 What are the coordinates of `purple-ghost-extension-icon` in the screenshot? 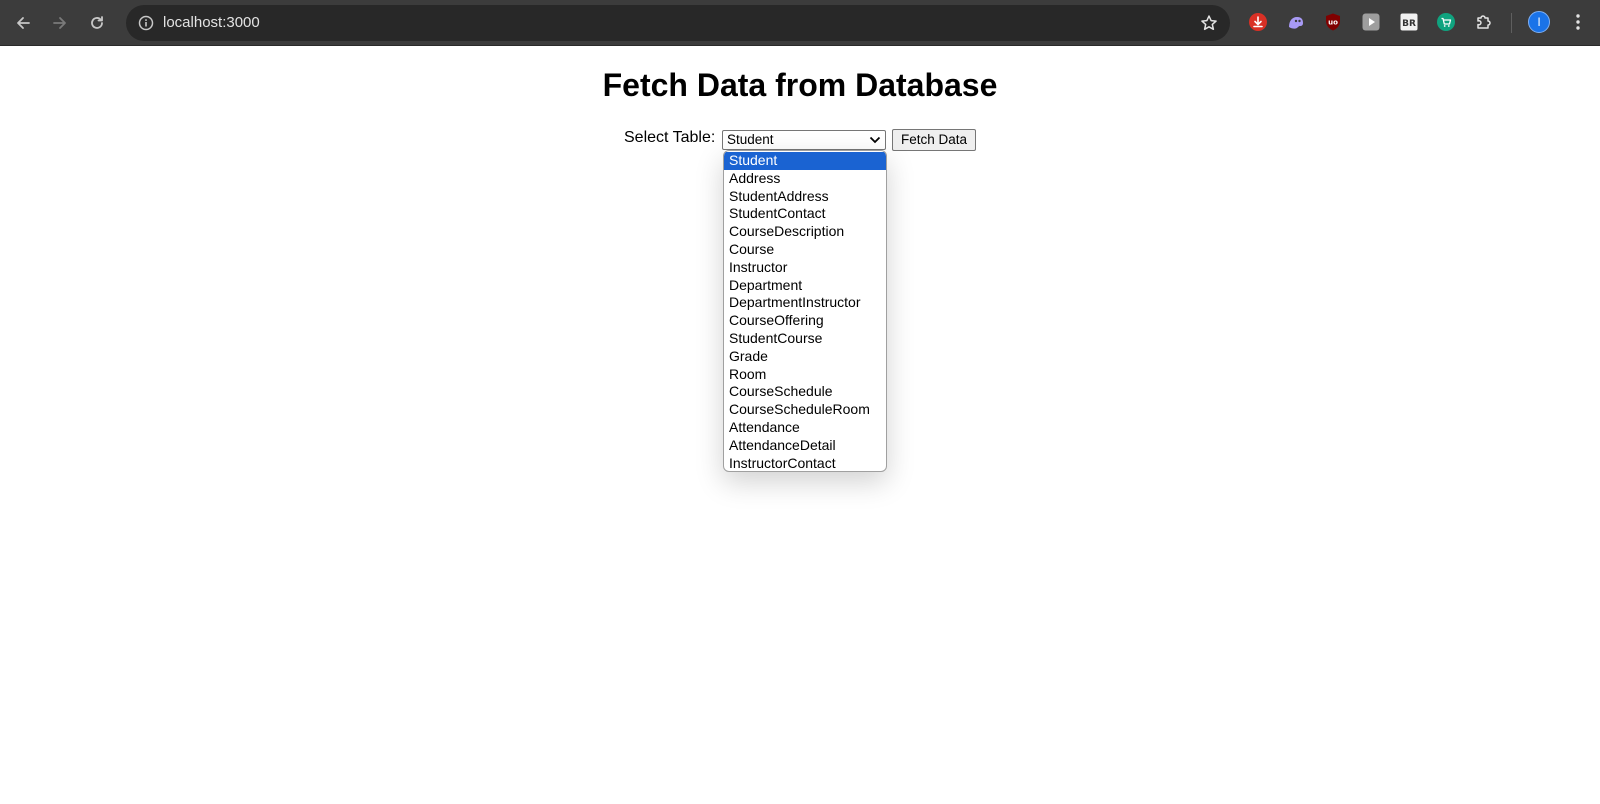 It's located at (1296, 22).